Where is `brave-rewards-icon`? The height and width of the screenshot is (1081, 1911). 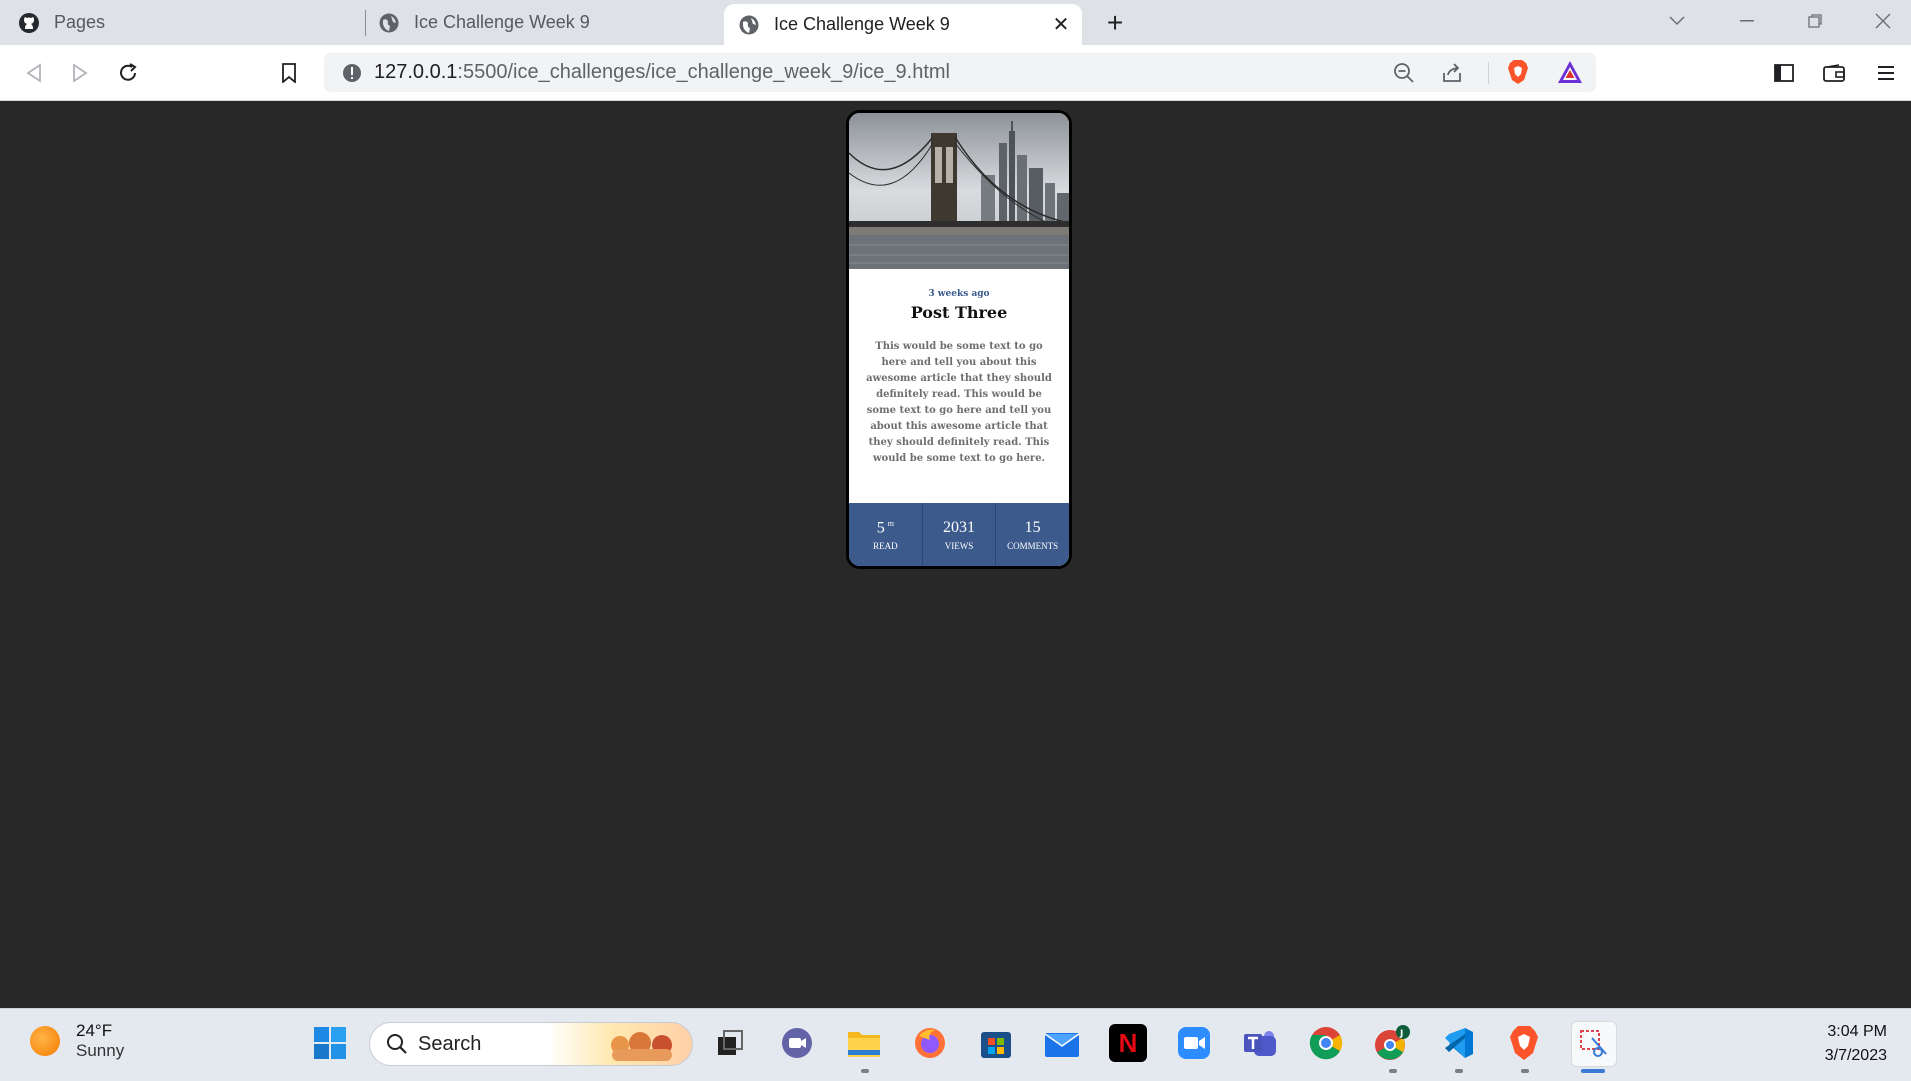 brave-rewards-icon is located at coordinates (1570, 72).